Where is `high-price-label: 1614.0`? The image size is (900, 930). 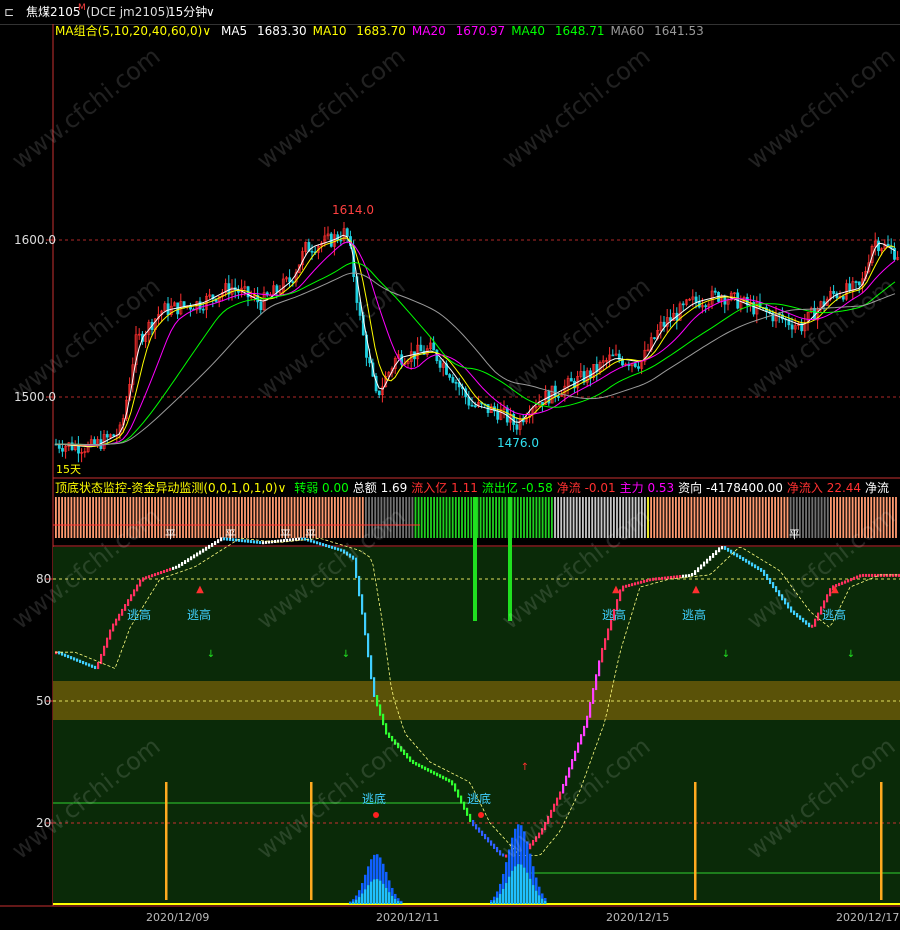 high-price-label: 1614.0 is located at coordinates (353, 210).